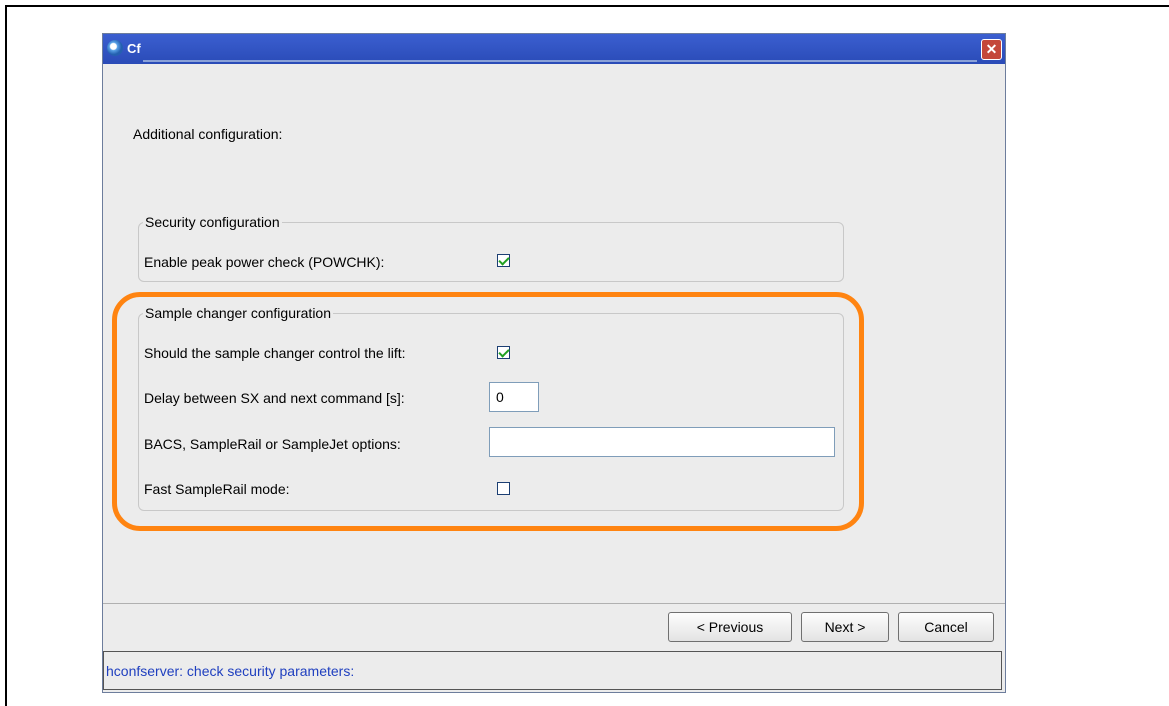 This screenshot has height=706, width=1169. I want to click on options-input, so click(662, 442).